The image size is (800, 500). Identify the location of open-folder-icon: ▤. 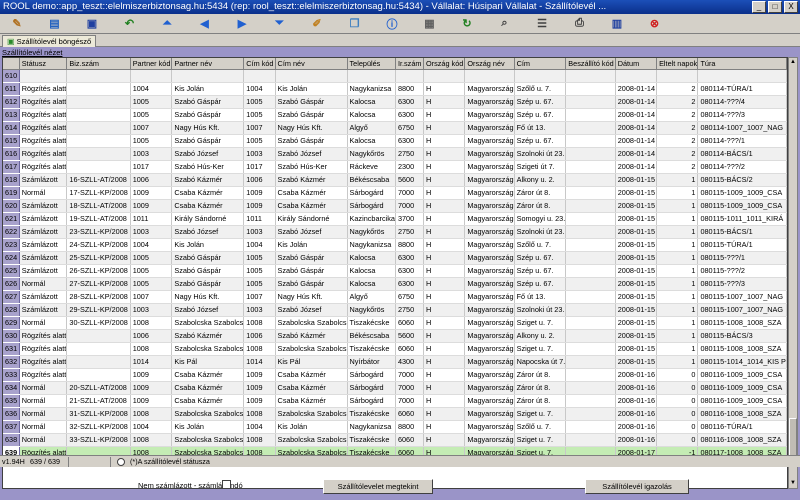
(55, 24).